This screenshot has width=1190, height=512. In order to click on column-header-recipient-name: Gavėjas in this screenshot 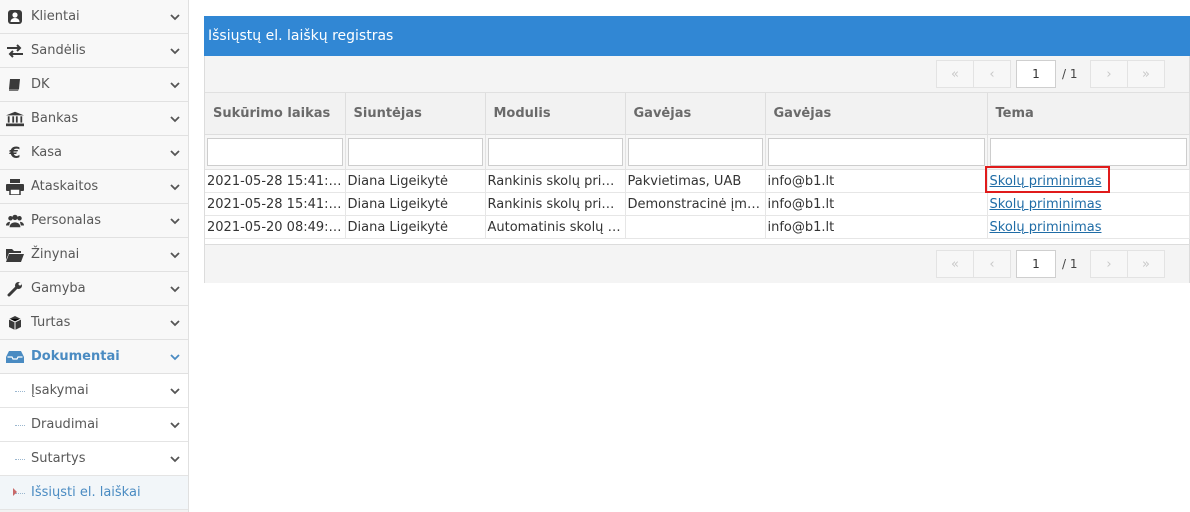, I will do `click(695, 114)`.